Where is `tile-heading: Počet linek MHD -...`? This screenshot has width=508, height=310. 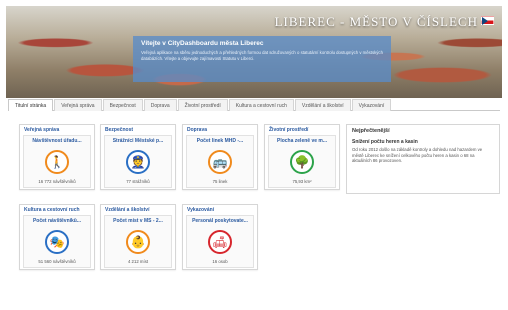 tile-heading: Počet linek MHD -... is located at coordinates (220, 141).